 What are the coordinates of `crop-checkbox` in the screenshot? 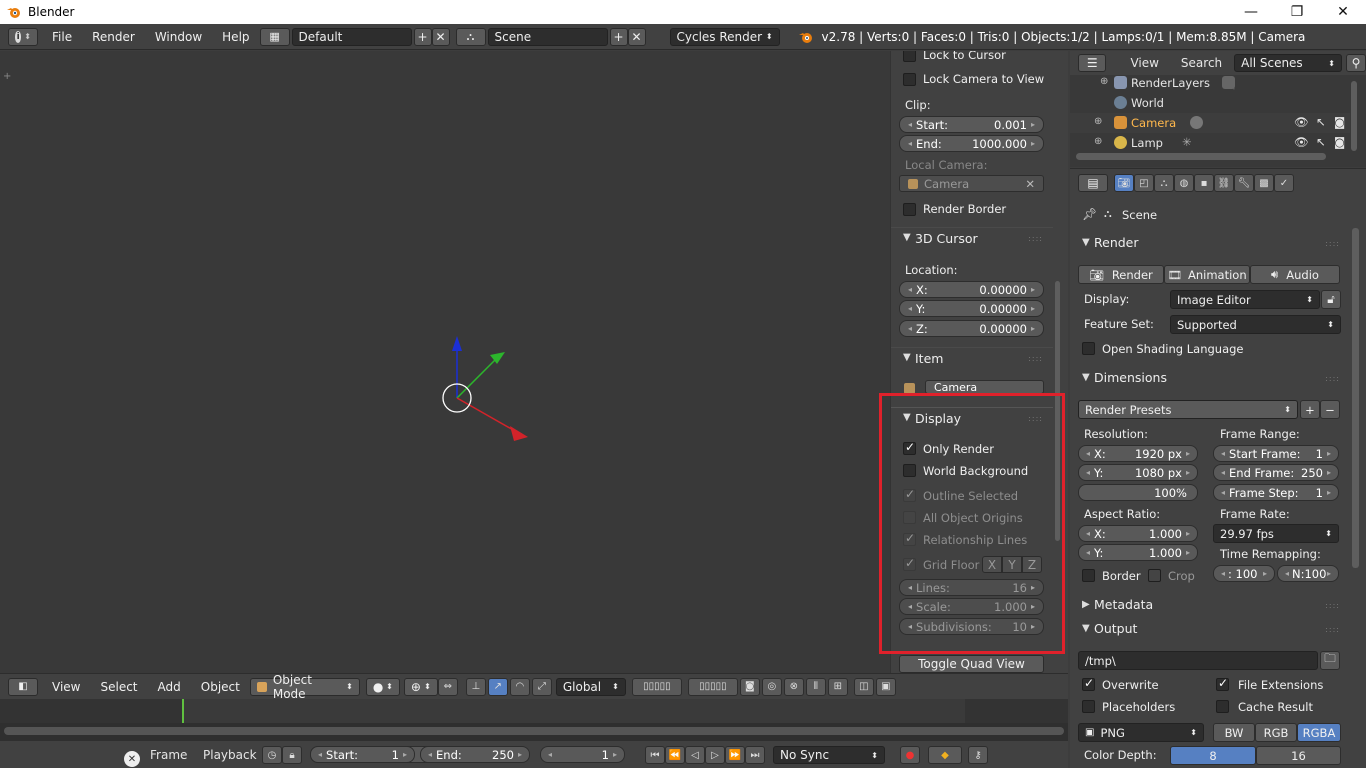 It's located at (1154, 575).